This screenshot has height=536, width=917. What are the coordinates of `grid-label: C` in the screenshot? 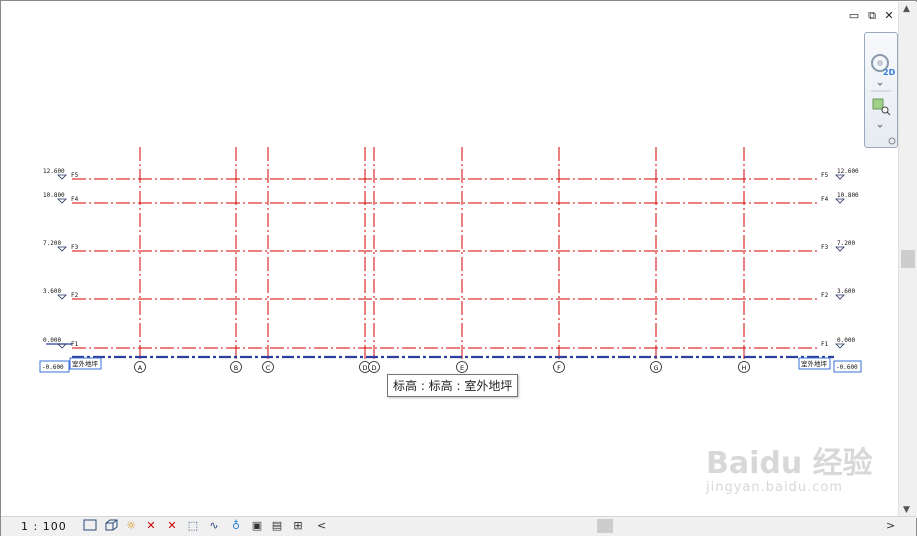 It's located at (268, 368).